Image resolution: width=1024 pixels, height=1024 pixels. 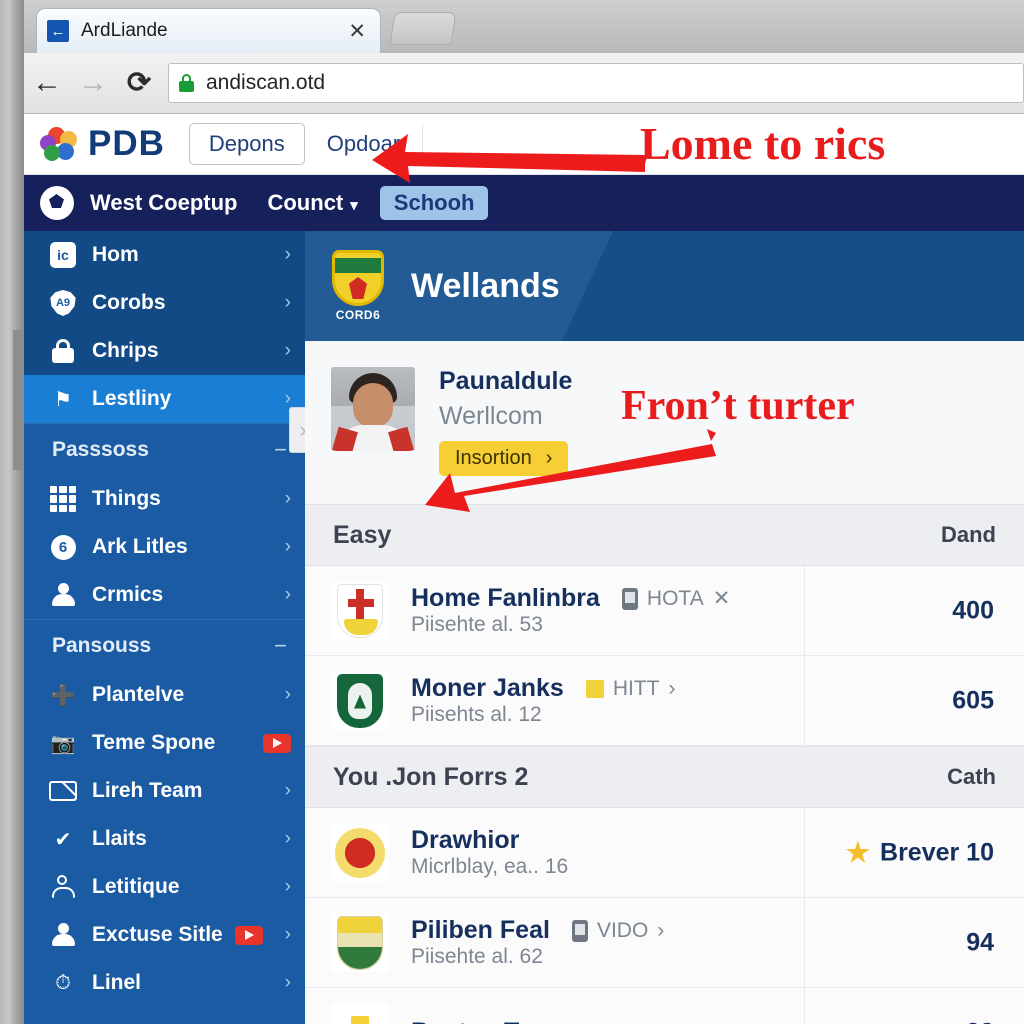 I want to click on desktop-scrollbar-track, so click(x=12, y=512).